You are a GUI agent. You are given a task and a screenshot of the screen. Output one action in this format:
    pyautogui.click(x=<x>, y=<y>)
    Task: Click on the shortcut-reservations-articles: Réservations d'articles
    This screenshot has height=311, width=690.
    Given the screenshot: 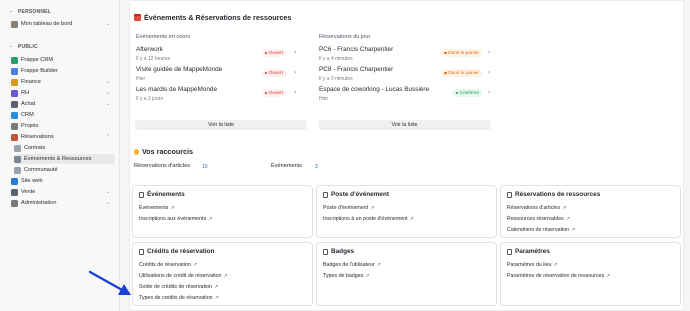 What is the action you would take?
    pyautogui.click(x=162, y=166)
    